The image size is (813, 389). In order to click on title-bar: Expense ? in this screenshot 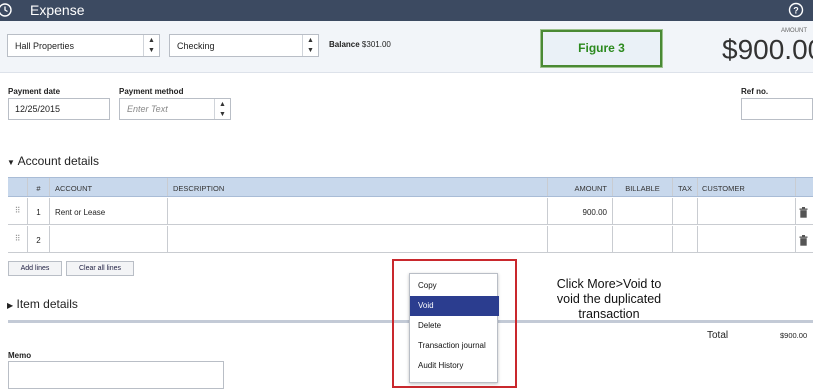, I will do `click(406, 10)`.